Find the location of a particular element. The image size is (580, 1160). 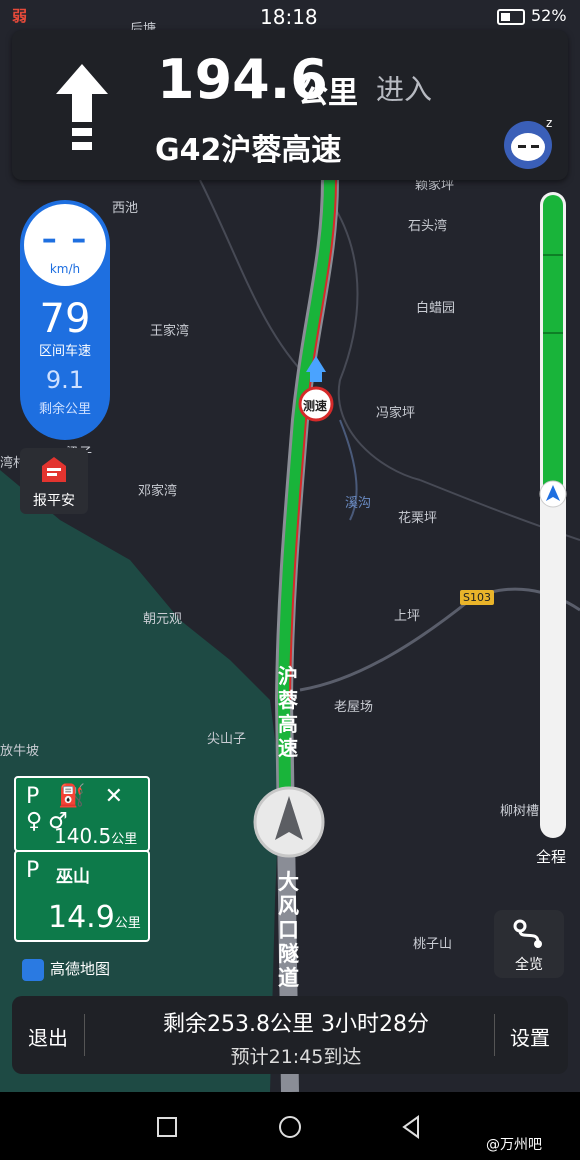

overview-label: 全览 is located at coordinates (529, 965).